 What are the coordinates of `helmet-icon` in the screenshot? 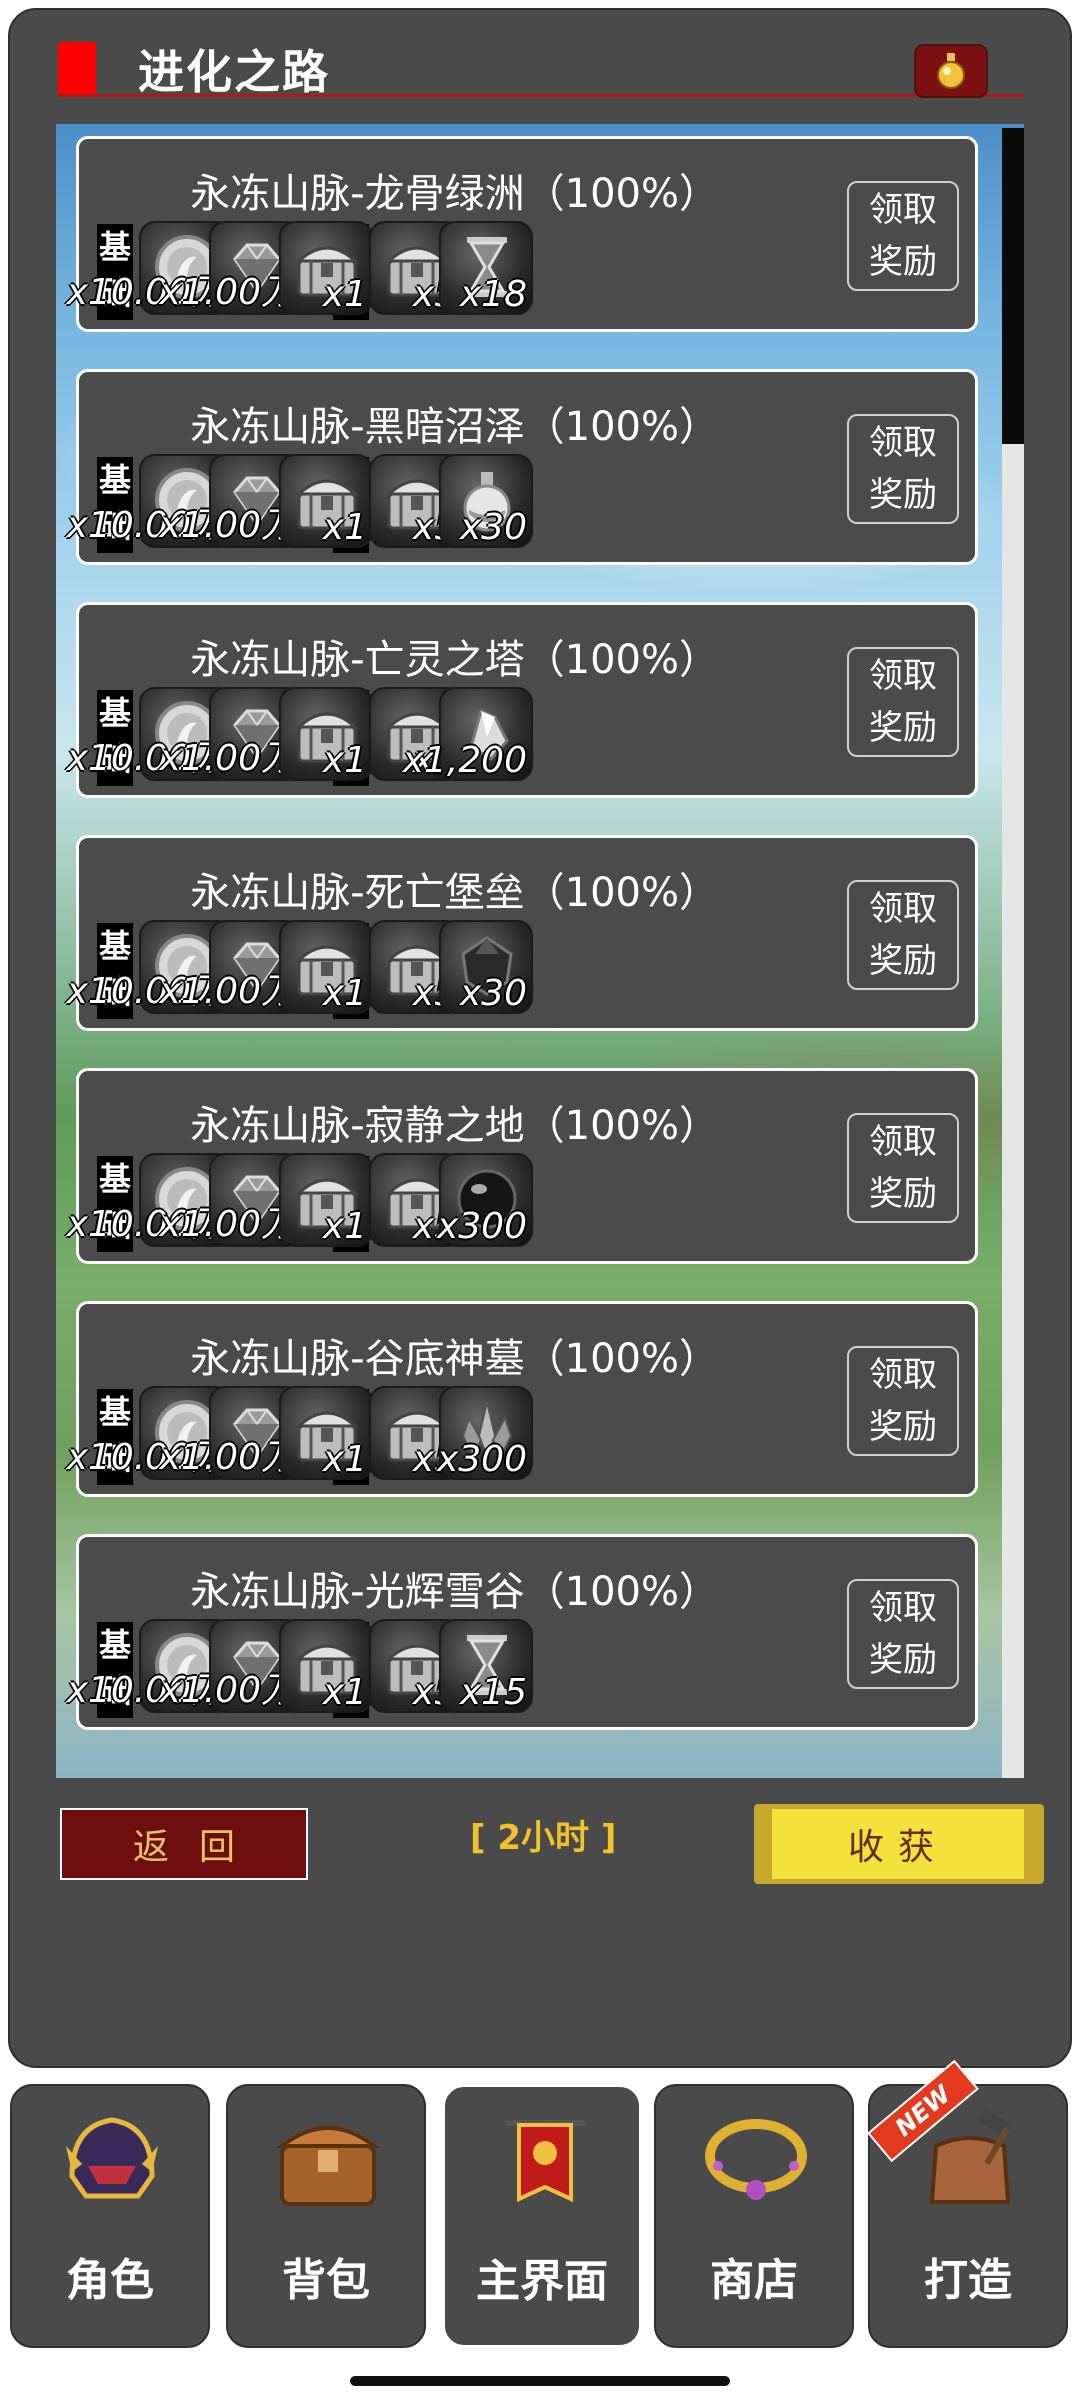 It's located at (112, 2161).